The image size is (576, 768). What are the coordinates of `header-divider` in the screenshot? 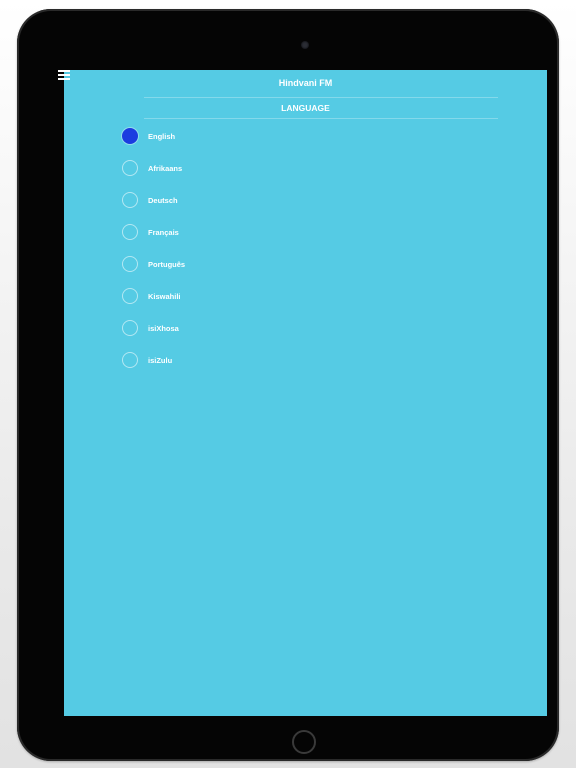 It's located at (321, 97).